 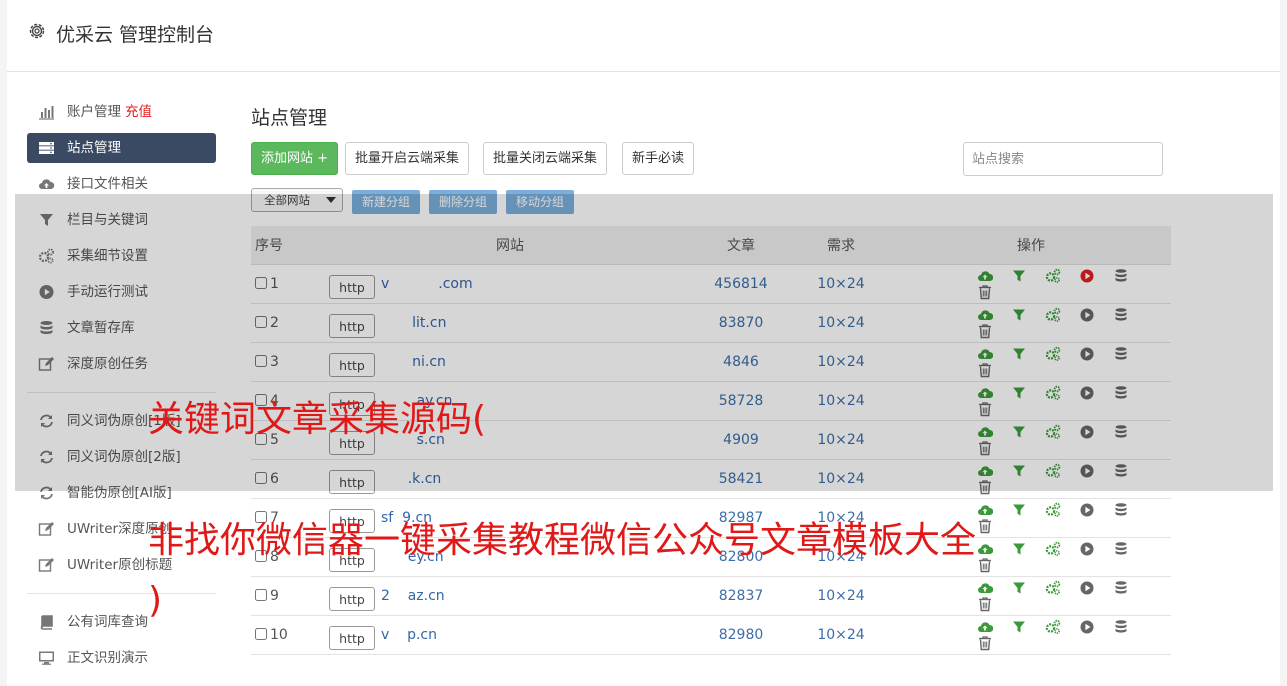 I want to click on sidebar-item-manual-run: 手动运行测试, so click(x=121, y=292).